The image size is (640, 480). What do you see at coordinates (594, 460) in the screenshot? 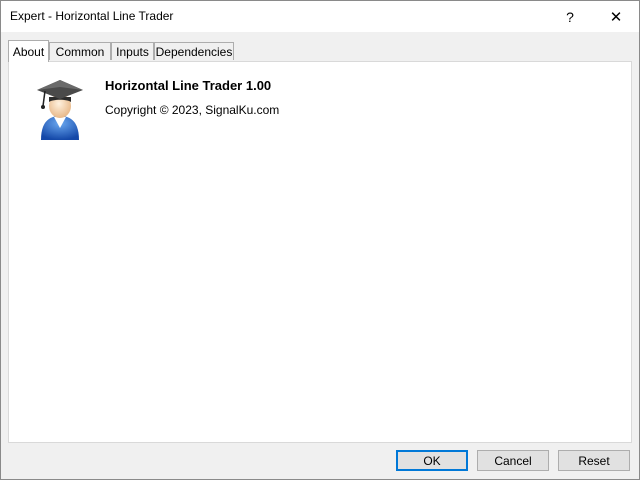
I see `reset-button: Reset` at bounding box center [594, 460].